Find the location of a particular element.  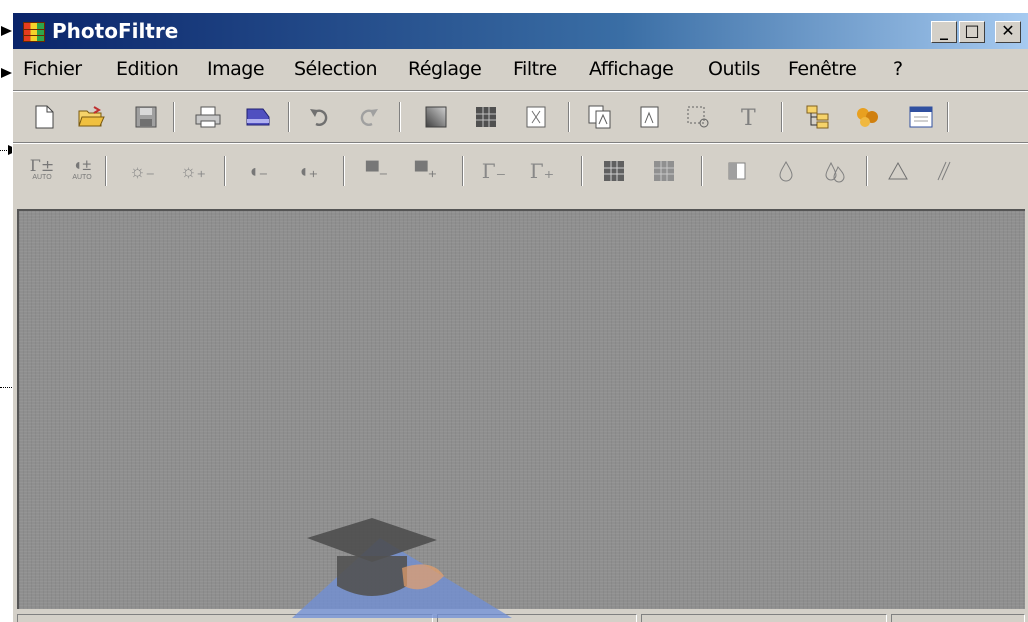

menu-affichage: Affichage is located at coordinates (631, 69).